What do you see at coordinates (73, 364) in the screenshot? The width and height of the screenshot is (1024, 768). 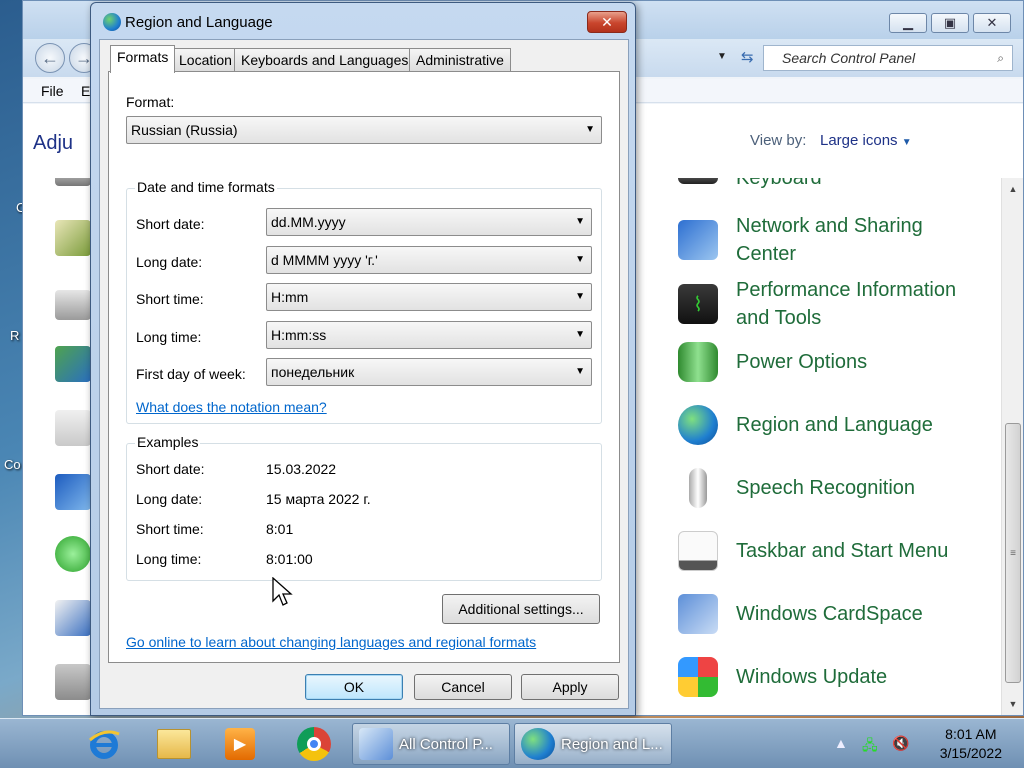 I see `display-icon` at bounding box center [73, 364].